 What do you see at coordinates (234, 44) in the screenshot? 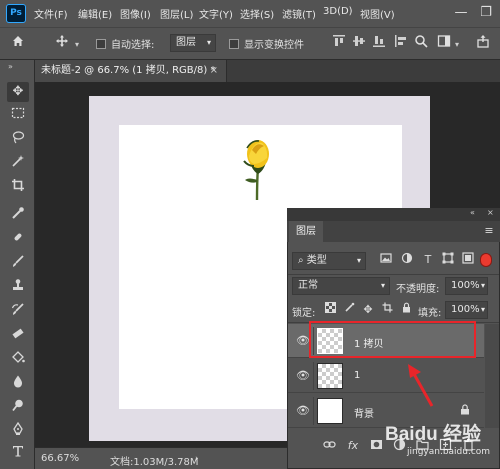
I see `show-transform-checkbox` at bounding box center [234, 44].